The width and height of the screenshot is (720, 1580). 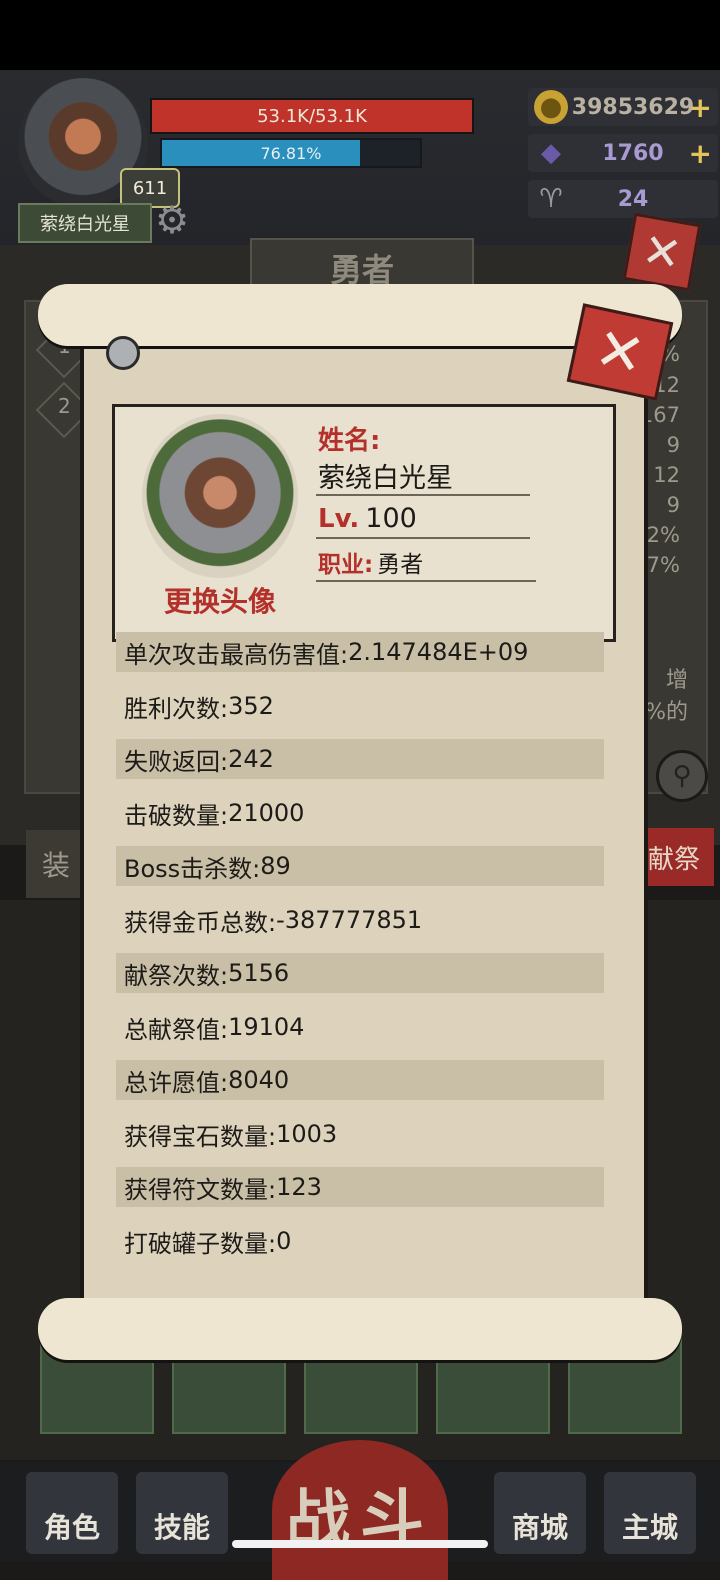 I want to click on change-avatar-button: 更换头像, so click(x=220, y=600).